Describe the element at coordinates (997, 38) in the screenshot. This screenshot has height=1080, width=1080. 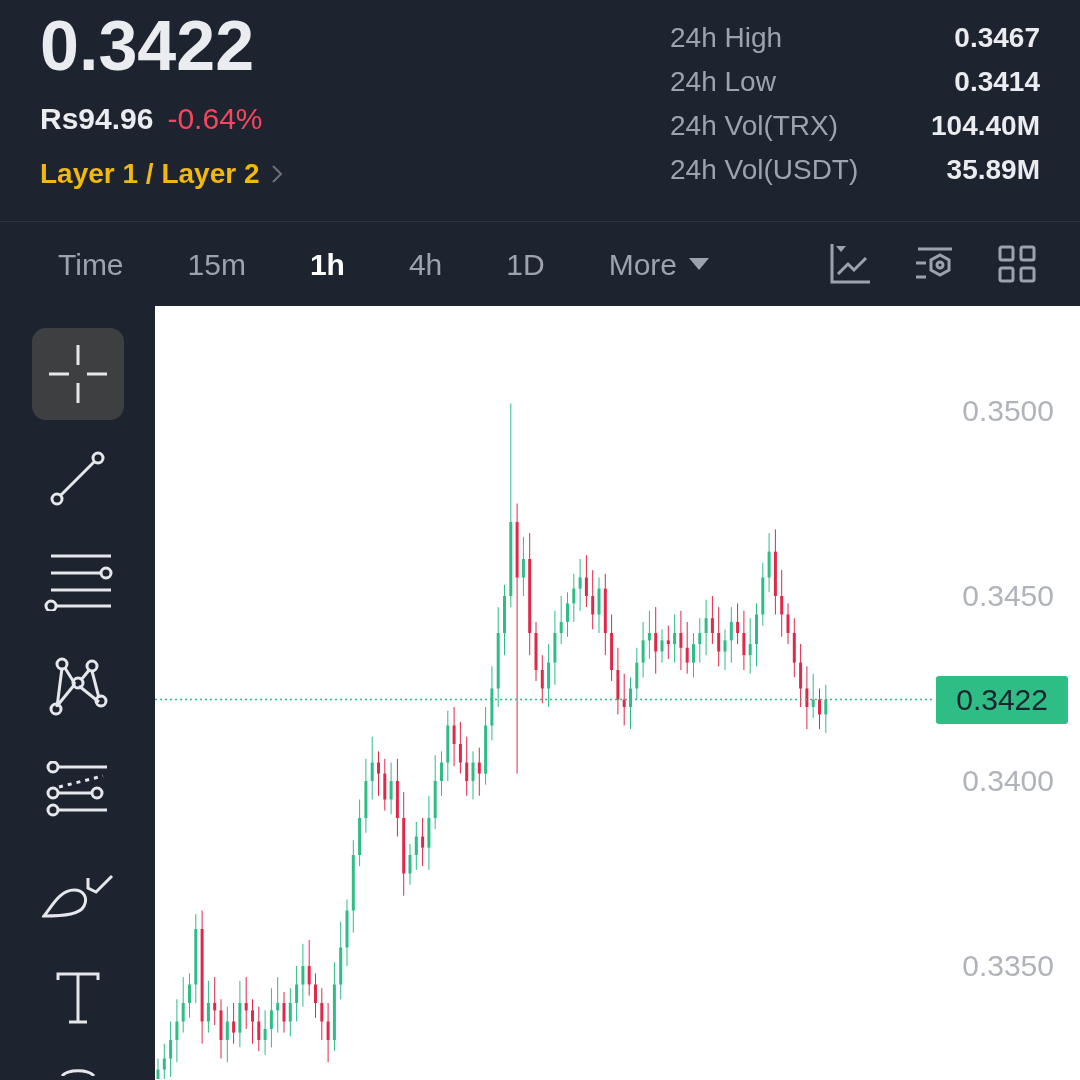
I see `stat-value: 0.3467` at that location.